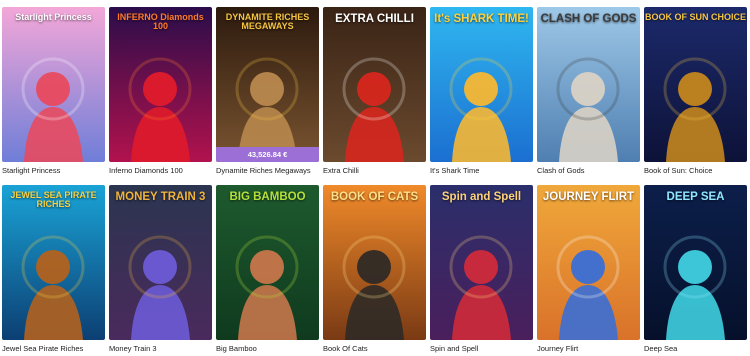  I want to click on game-tile: It's SHARK TIME! It's Shark Time, so click(481, 91).